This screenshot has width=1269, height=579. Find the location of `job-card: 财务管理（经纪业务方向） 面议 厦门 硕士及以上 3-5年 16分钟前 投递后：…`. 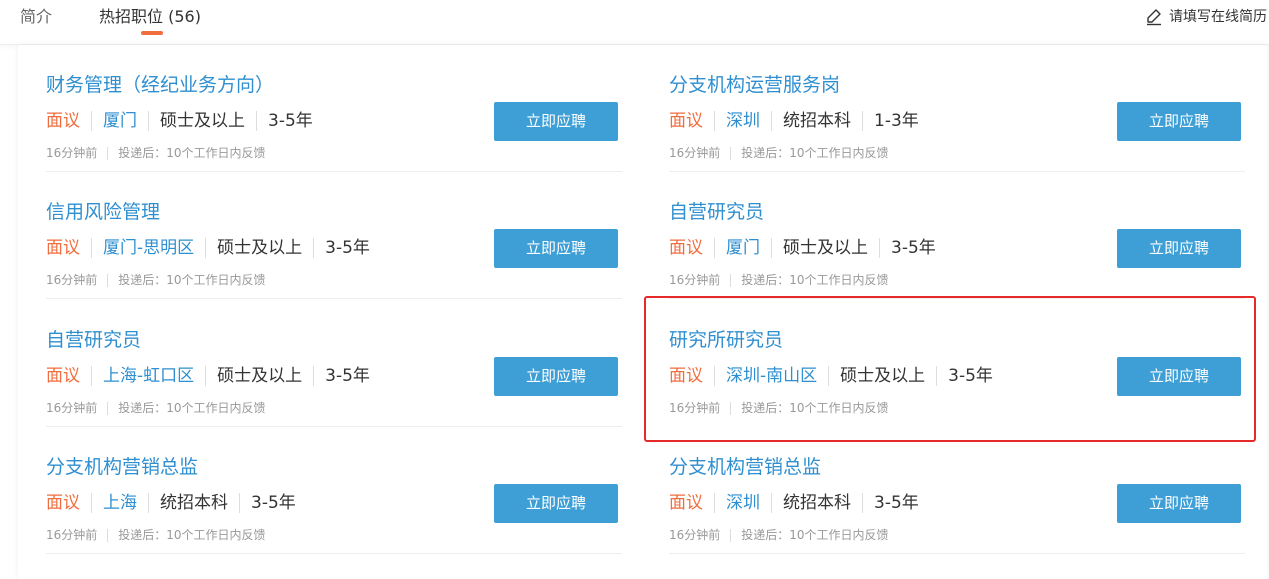

job-card: 财务管理（经纪业务方向） 面议 厦门 硕士及以上 3-5年 16分钟前 投递后：… is located at coordinates (334, 108).